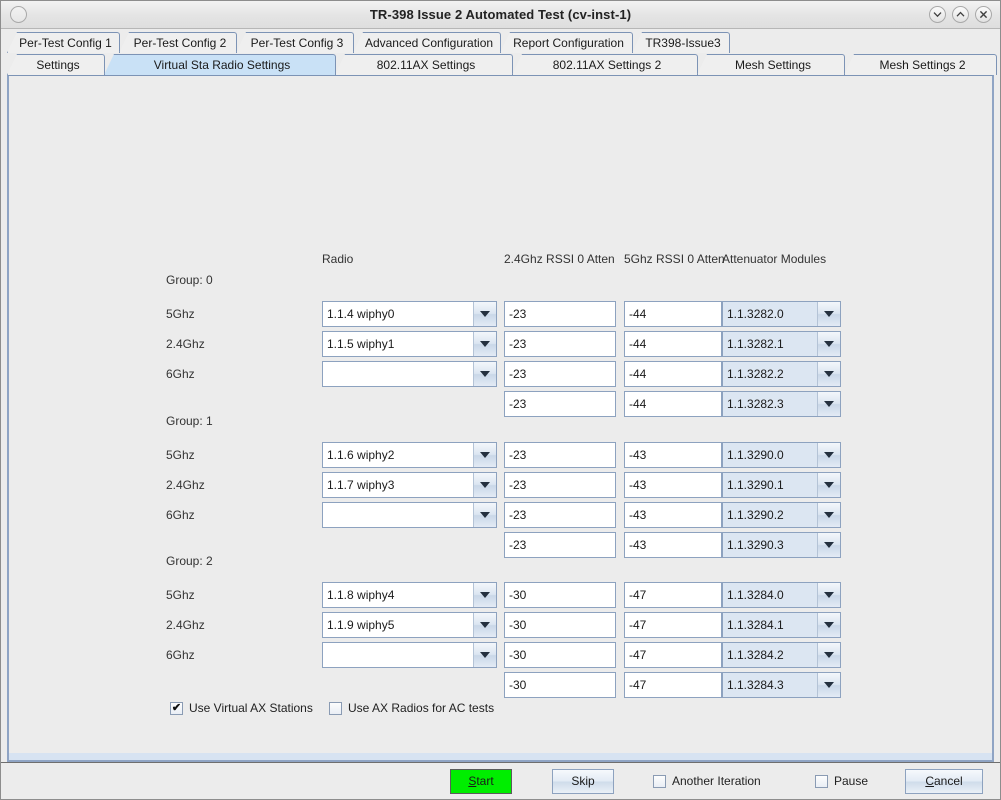 This screenshot has width=1001, height=800. I want to click on tab-per-test-config-1: Per-Test Config 1, so click(63, 42).